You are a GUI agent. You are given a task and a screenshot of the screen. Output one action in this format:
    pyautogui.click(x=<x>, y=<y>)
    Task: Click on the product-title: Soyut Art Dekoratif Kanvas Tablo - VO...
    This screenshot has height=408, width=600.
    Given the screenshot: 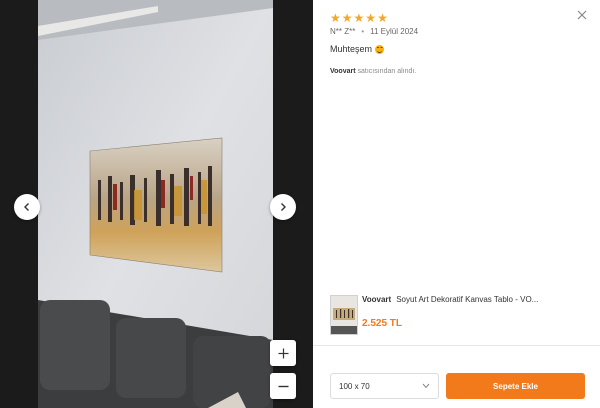 What is the action you would take?
    pyautogui.click(x=467, y=299)
    